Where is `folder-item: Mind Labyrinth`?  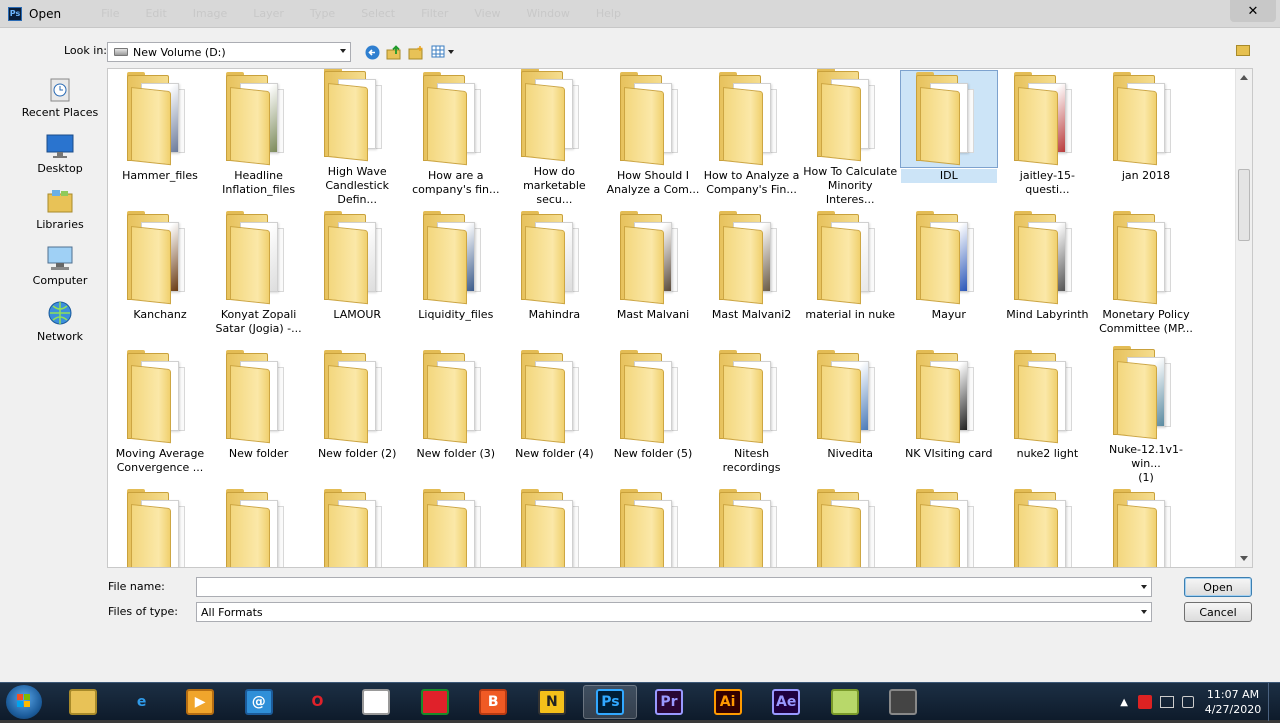 folder-item: Mind Labyrinth is located at coordinates (1047, 275).